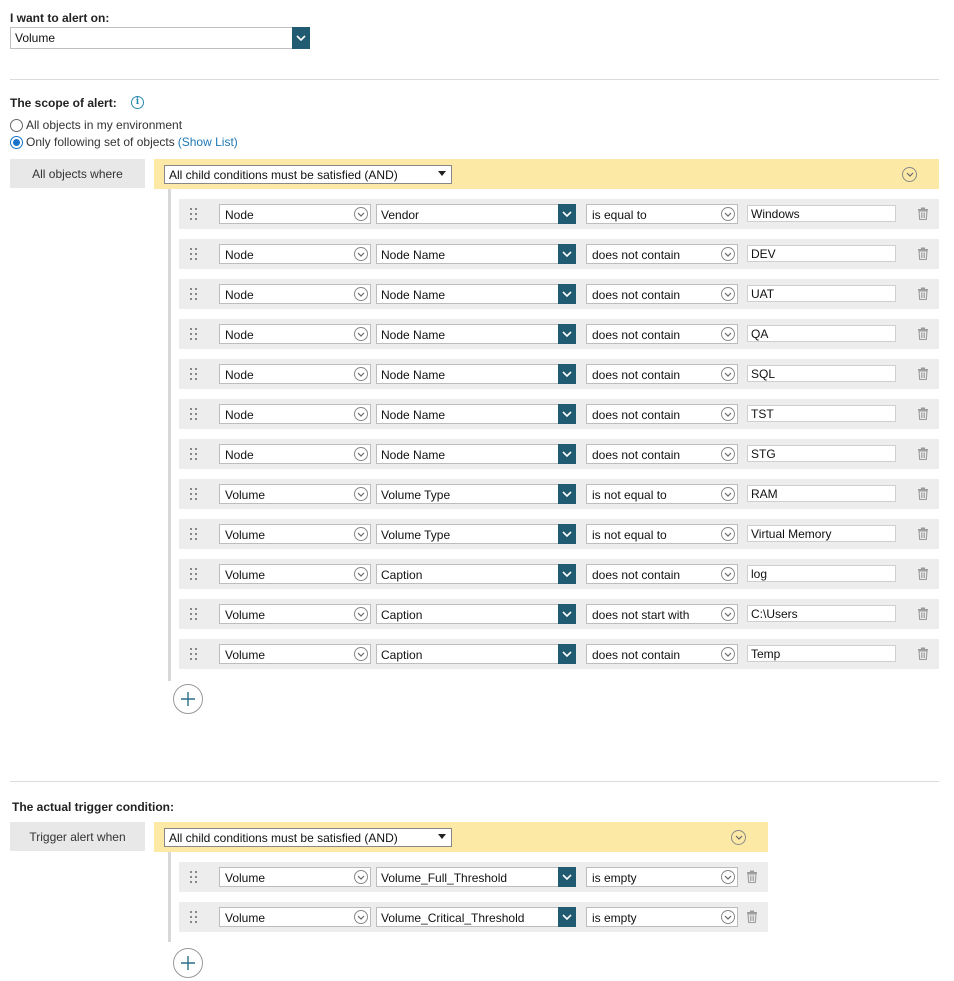 Image resolution: width=954 pixels, height=981 pixels. I want to click on value-input: Temp, so click(821, 653).